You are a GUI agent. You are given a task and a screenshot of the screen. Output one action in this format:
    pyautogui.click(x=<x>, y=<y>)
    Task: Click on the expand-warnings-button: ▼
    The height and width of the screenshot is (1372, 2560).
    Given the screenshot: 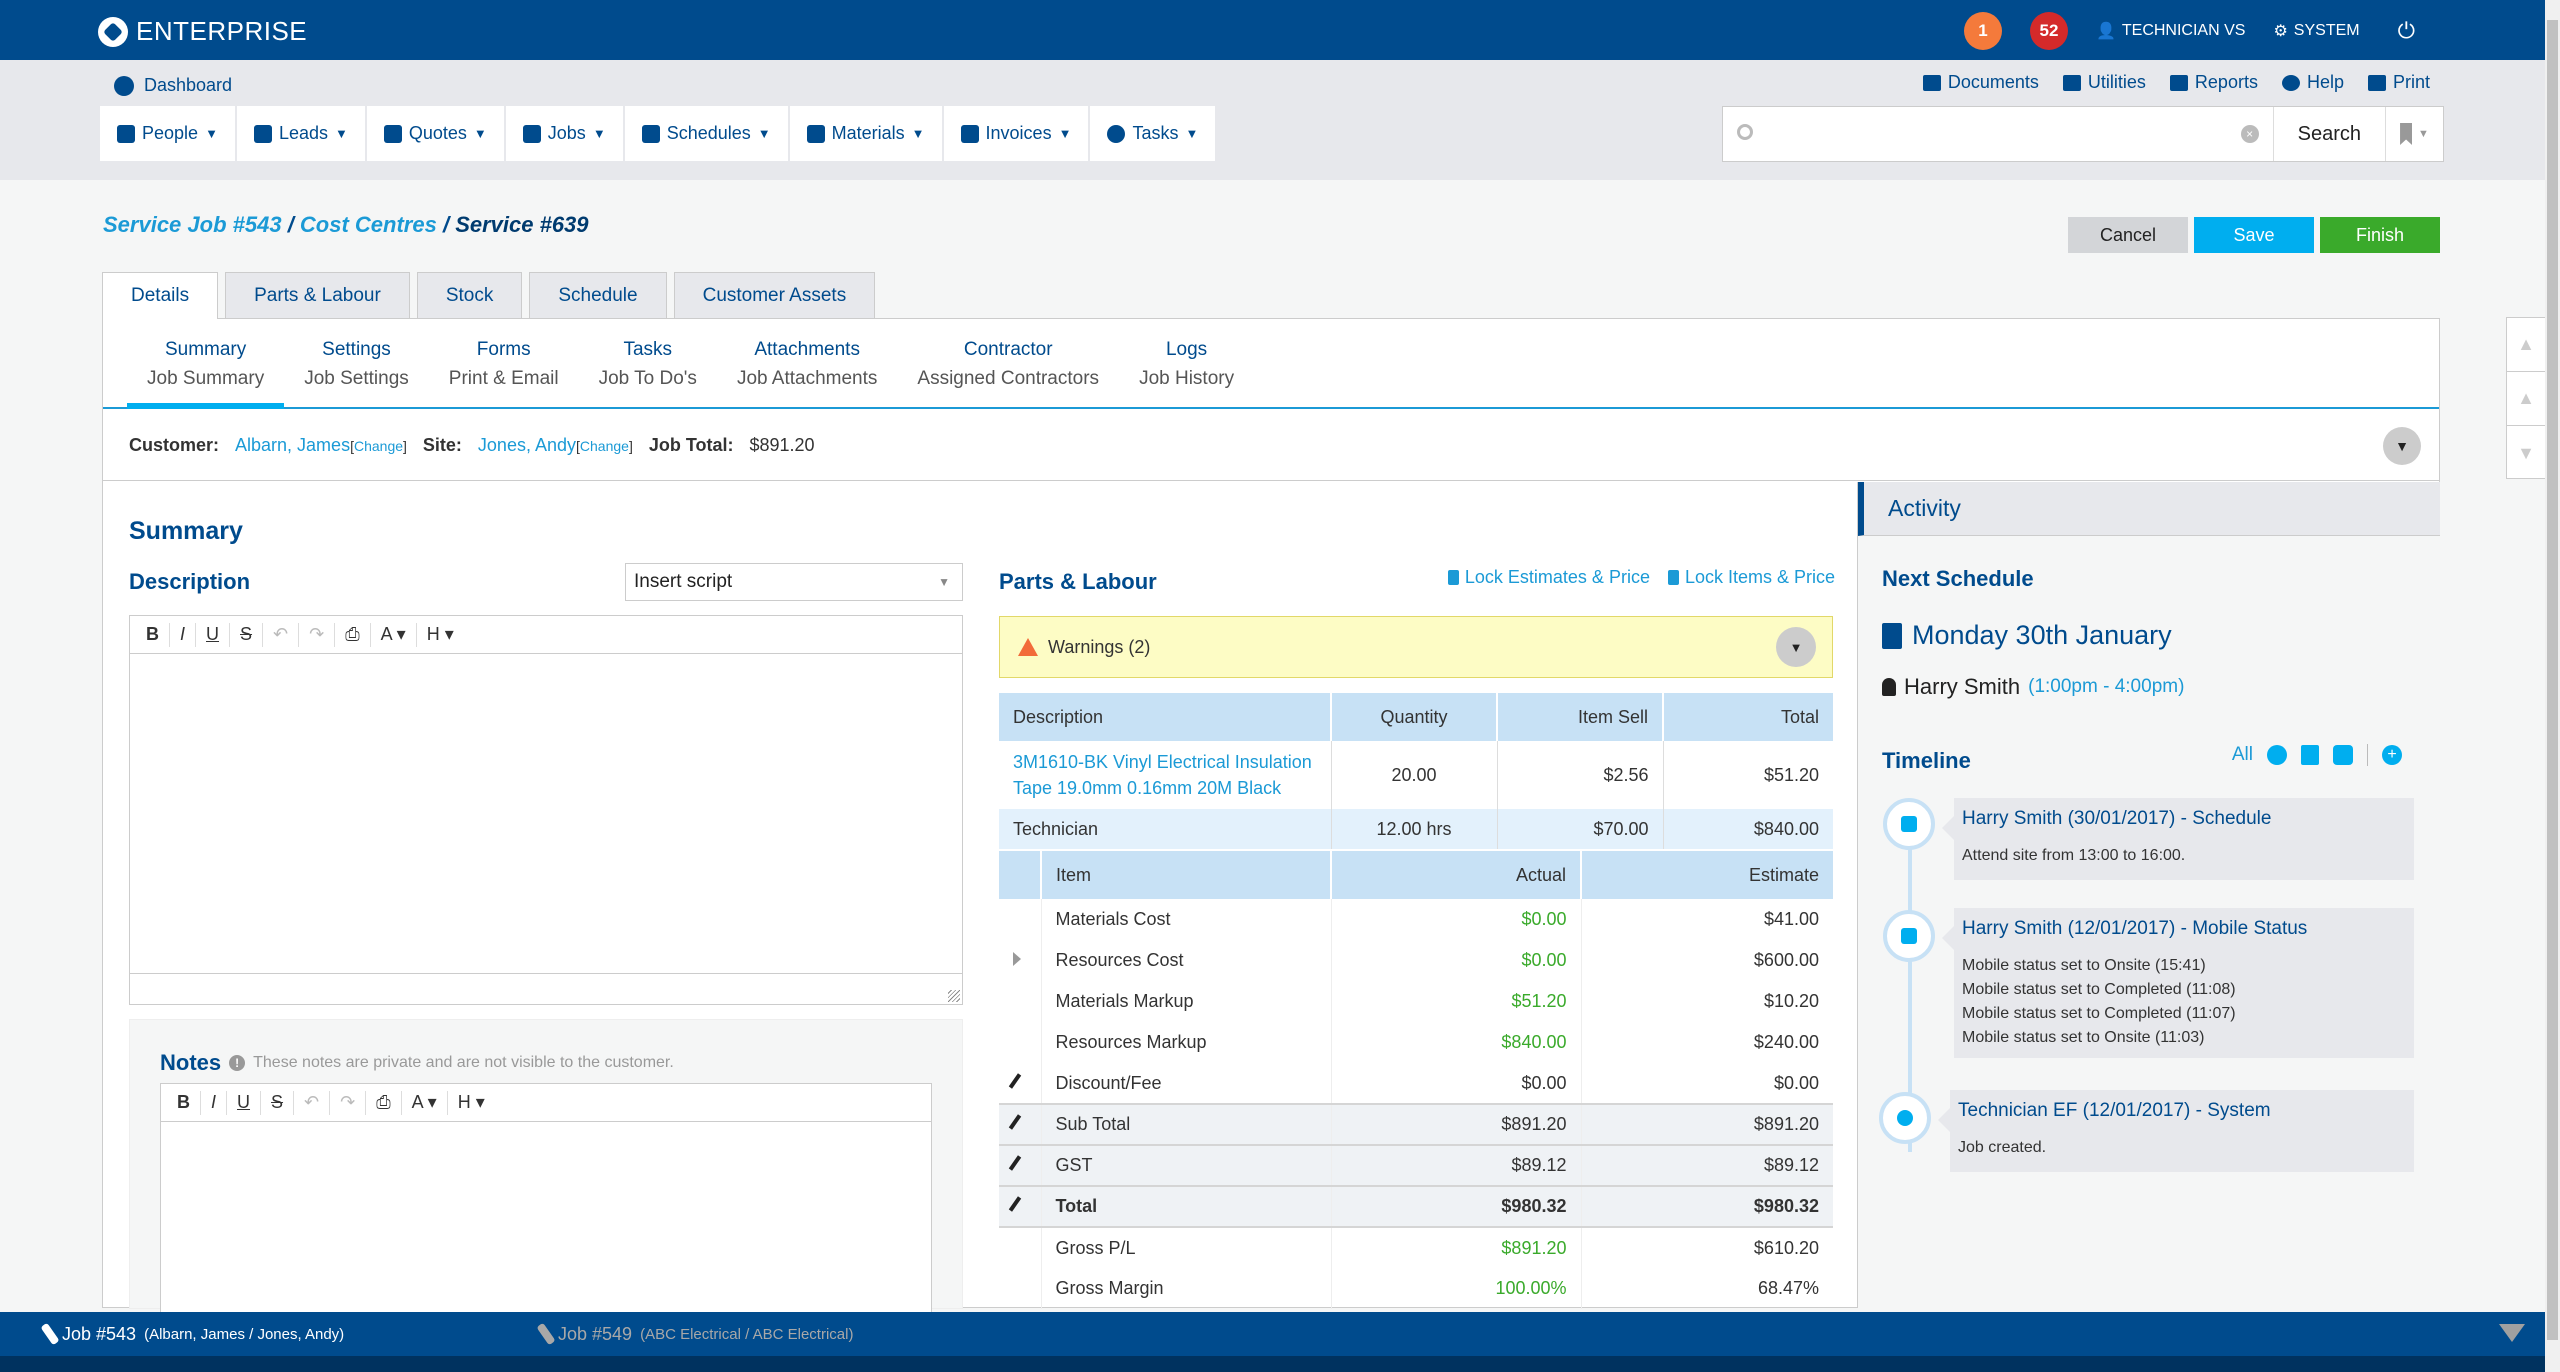 What is the action you would take?
    pyautogui.click(x=1796, y=647)
    